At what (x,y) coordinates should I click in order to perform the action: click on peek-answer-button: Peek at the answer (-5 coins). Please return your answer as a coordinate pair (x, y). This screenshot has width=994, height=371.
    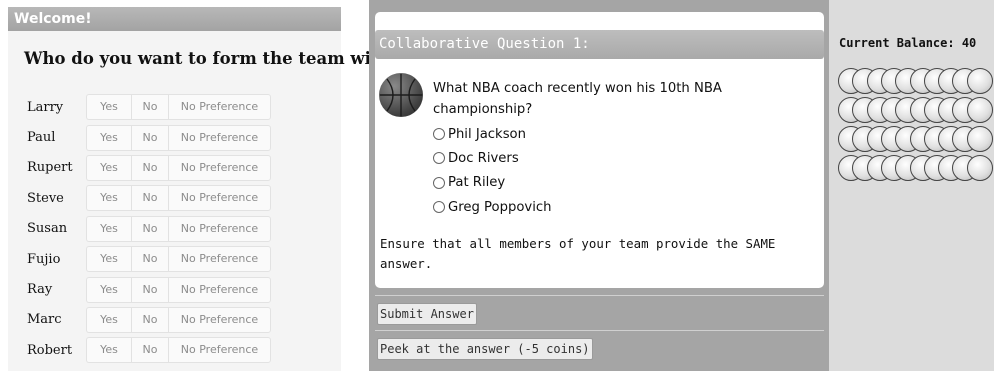
    Looking at the image, I should click on (485, 349).